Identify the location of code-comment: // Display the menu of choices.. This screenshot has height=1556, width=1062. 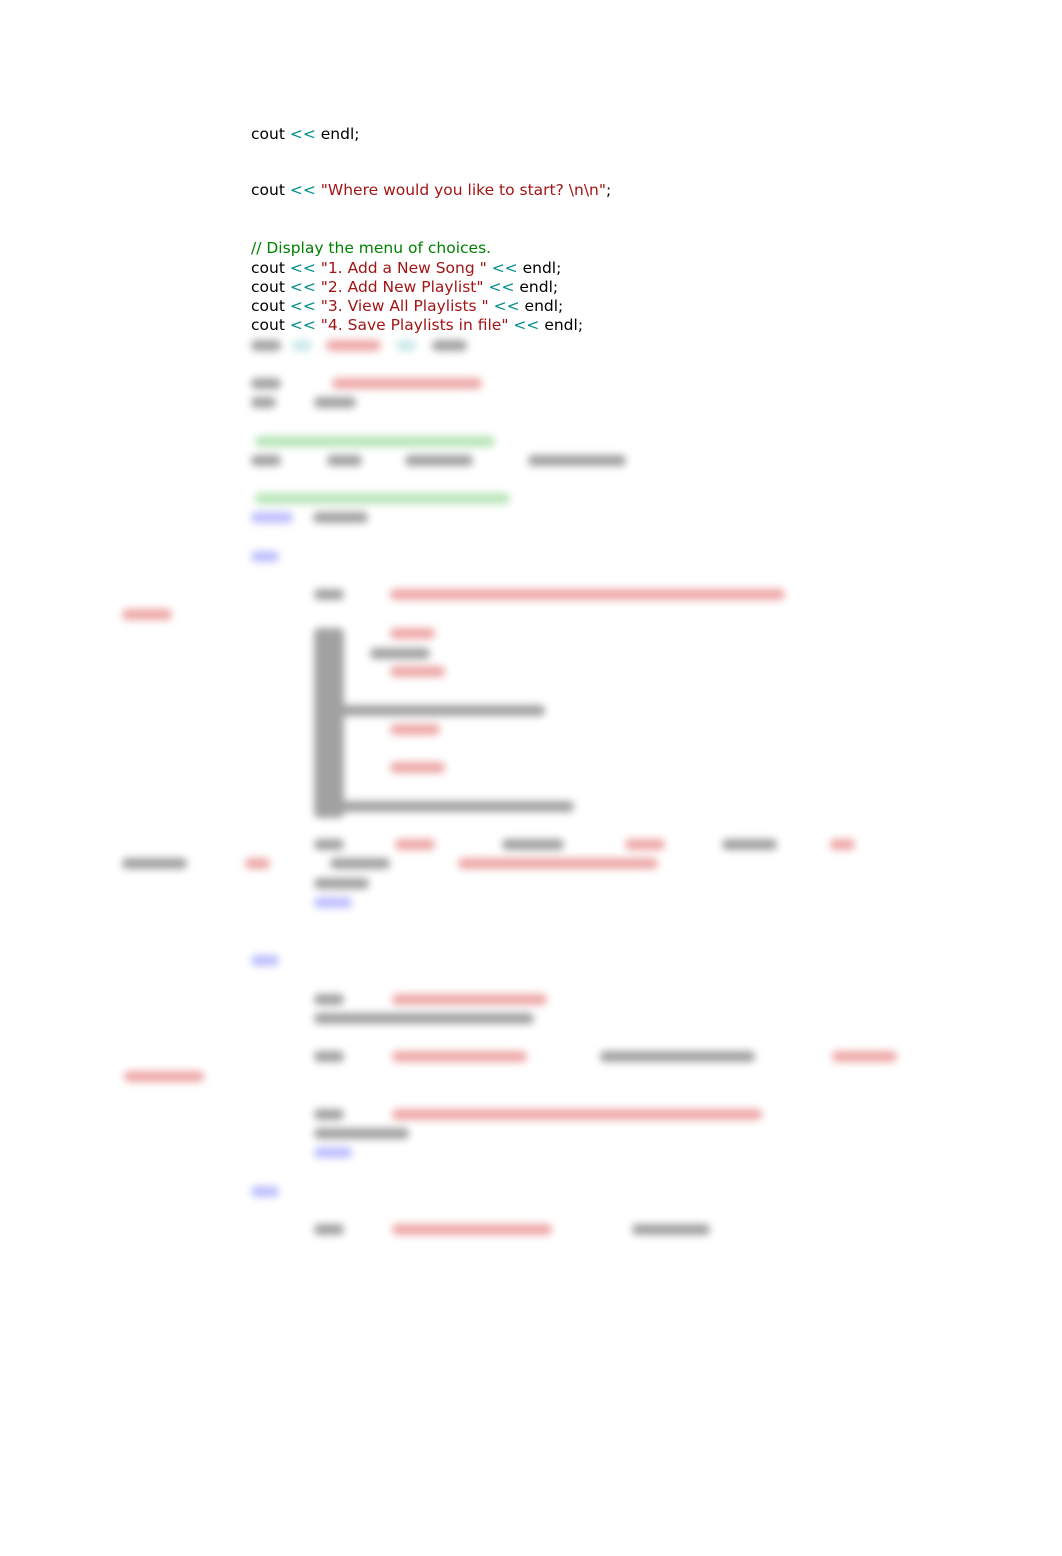
(371, 248).